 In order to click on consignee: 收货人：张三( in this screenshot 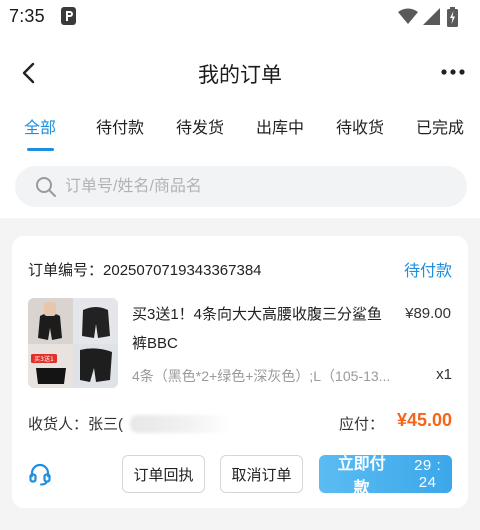, I will do `click(75, 424)`.